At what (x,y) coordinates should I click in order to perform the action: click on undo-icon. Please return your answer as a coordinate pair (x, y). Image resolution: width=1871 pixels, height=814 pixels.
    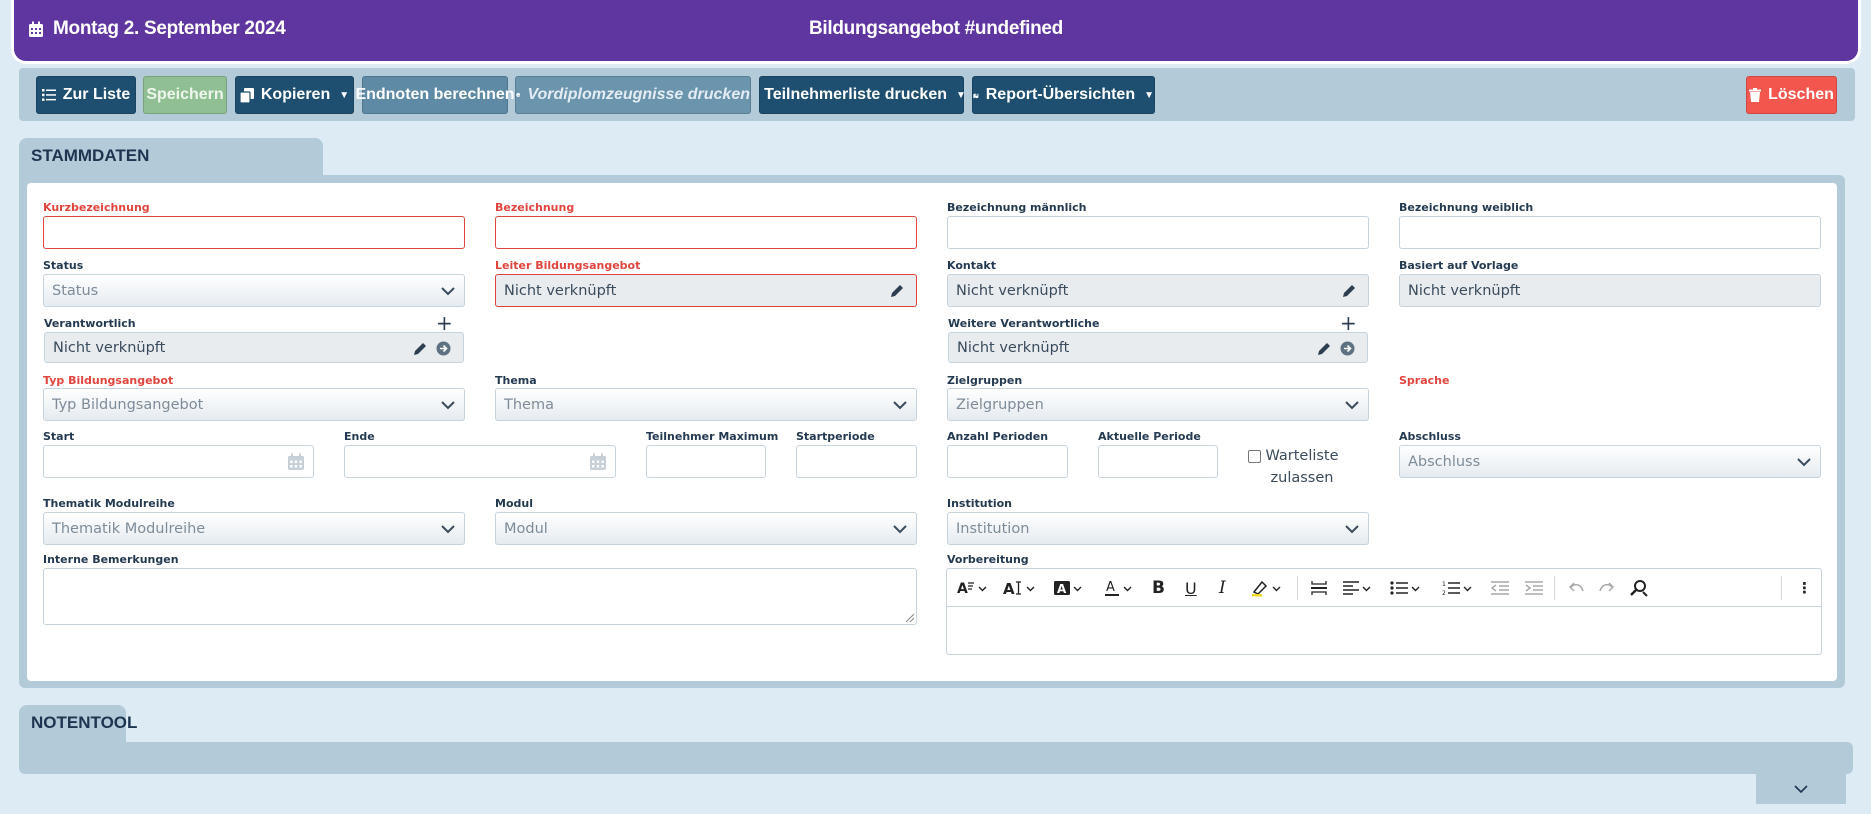
    Looking at the image, I should click on (1576, 588).